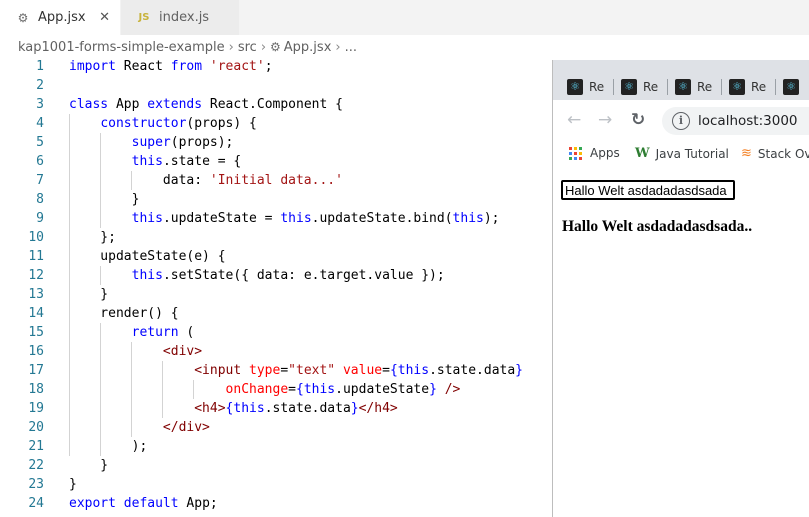 The image size is (809, 517). What do you see at coordinates (206, 180) in the screenshot?
I see `code-text: data: 'Initial data...'` at bounding box center [206, 180].